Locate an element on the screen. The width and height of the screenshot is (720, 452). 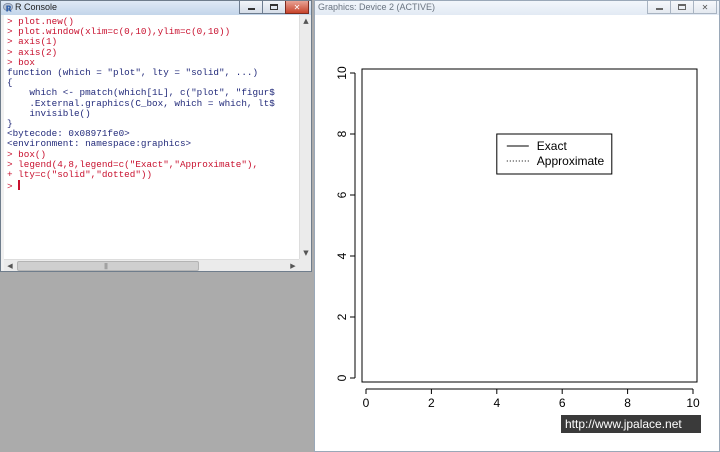
svg-text: R is located at coordinates (9, 9).